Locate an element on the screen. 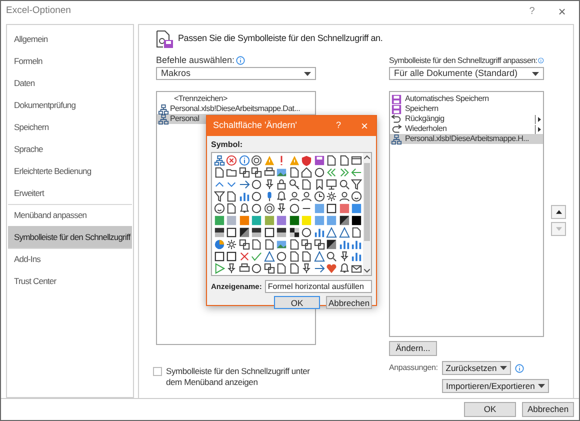 The height and width of the screenshot is (421, 580). shield-icon is located at coordinates (306, 160).